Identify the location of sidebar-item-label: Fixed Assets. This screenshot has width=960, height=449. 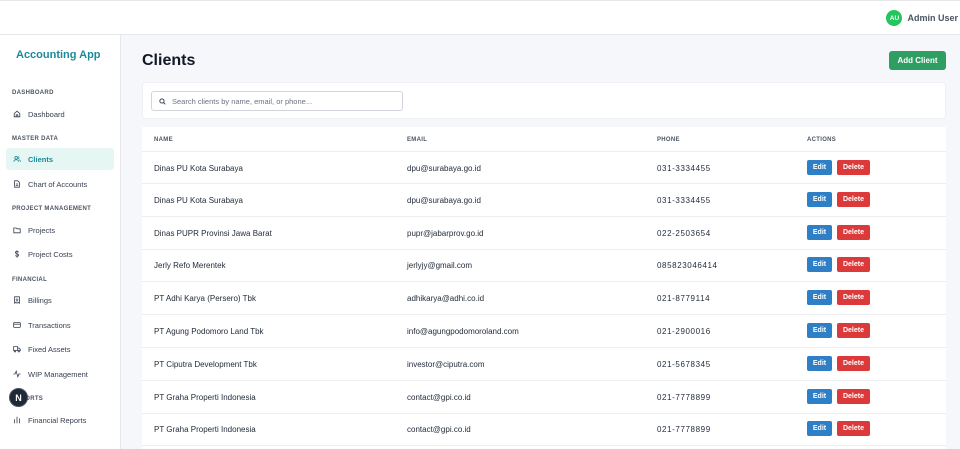
(49, 349).